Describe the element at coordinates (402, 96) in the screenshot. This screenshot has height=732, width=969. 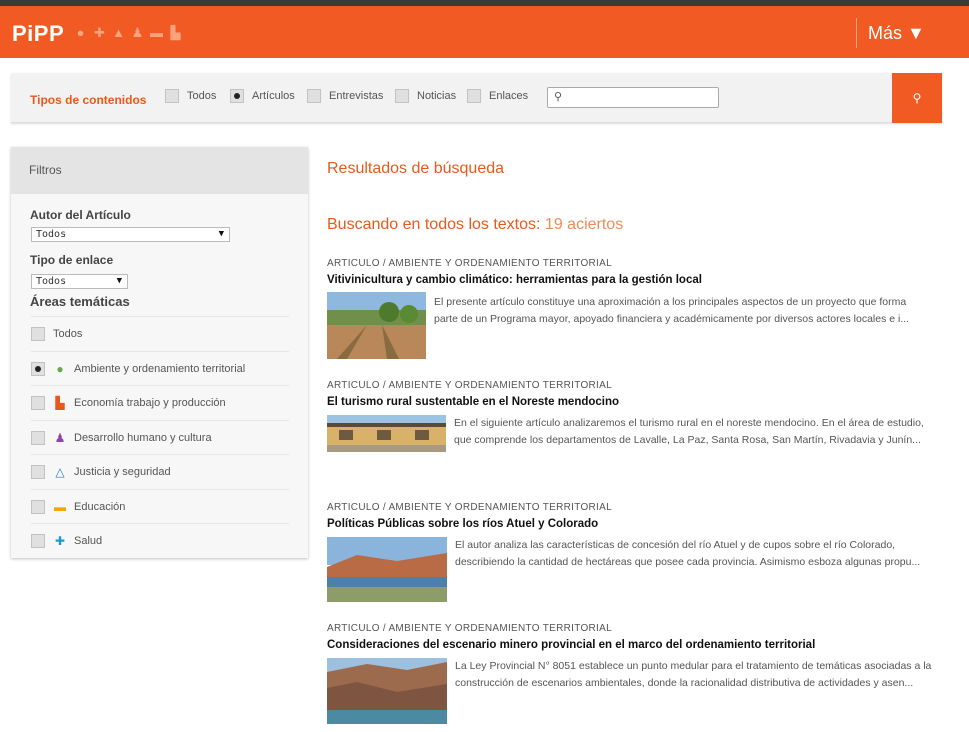
I see `noticias-checkbox` at that location.